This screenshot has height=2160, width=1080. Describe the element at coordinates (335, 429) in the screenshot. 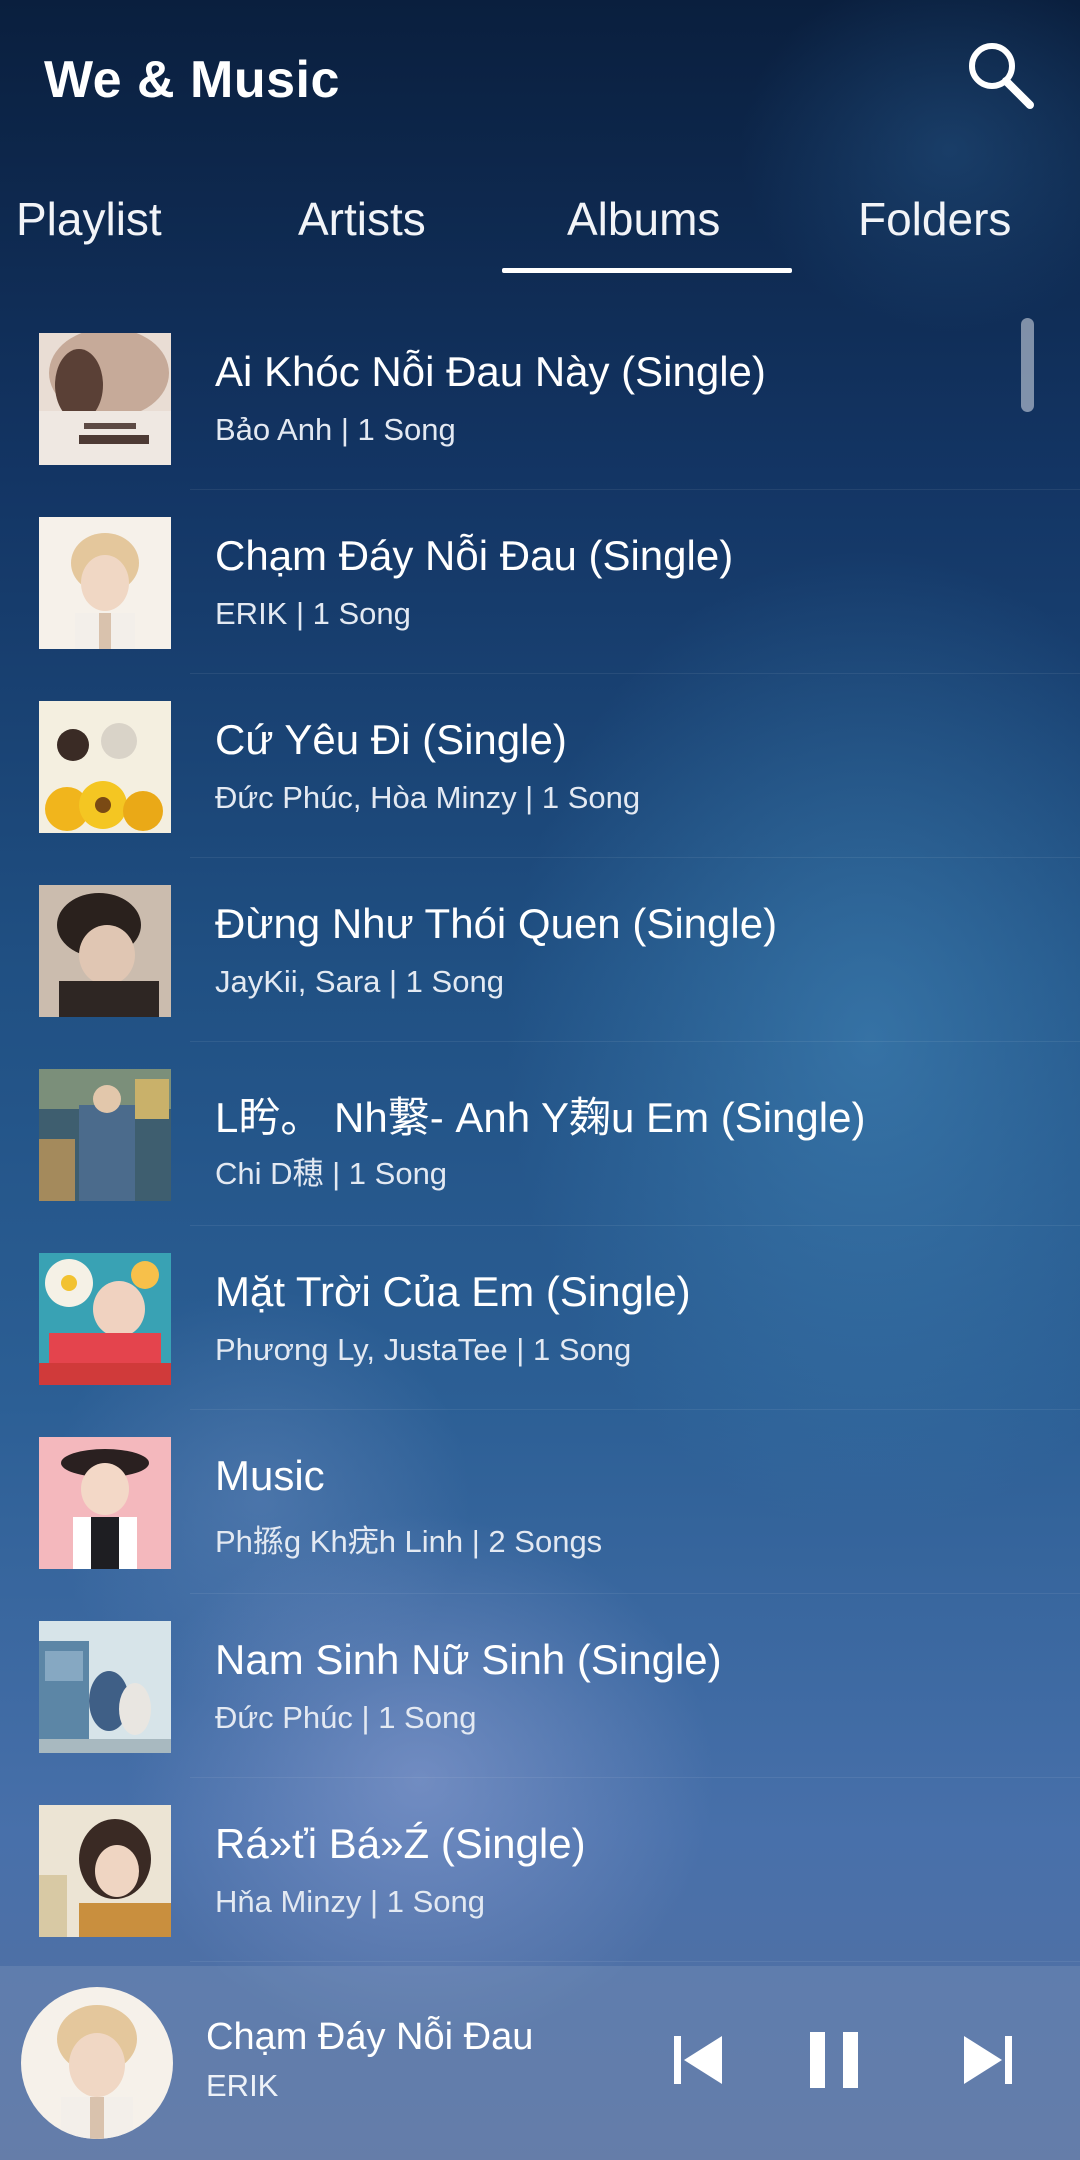

I see `album-meta: Bảo Anh | 1 Song` at that location.